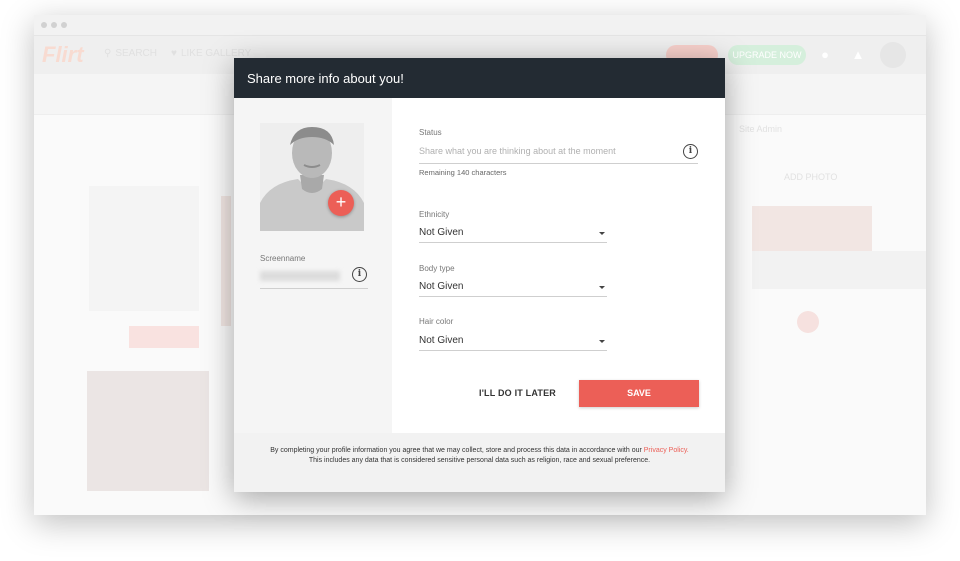  Describe the element at coordinates (300, 276) in the screenshot. I see `screenname-value` at that location.